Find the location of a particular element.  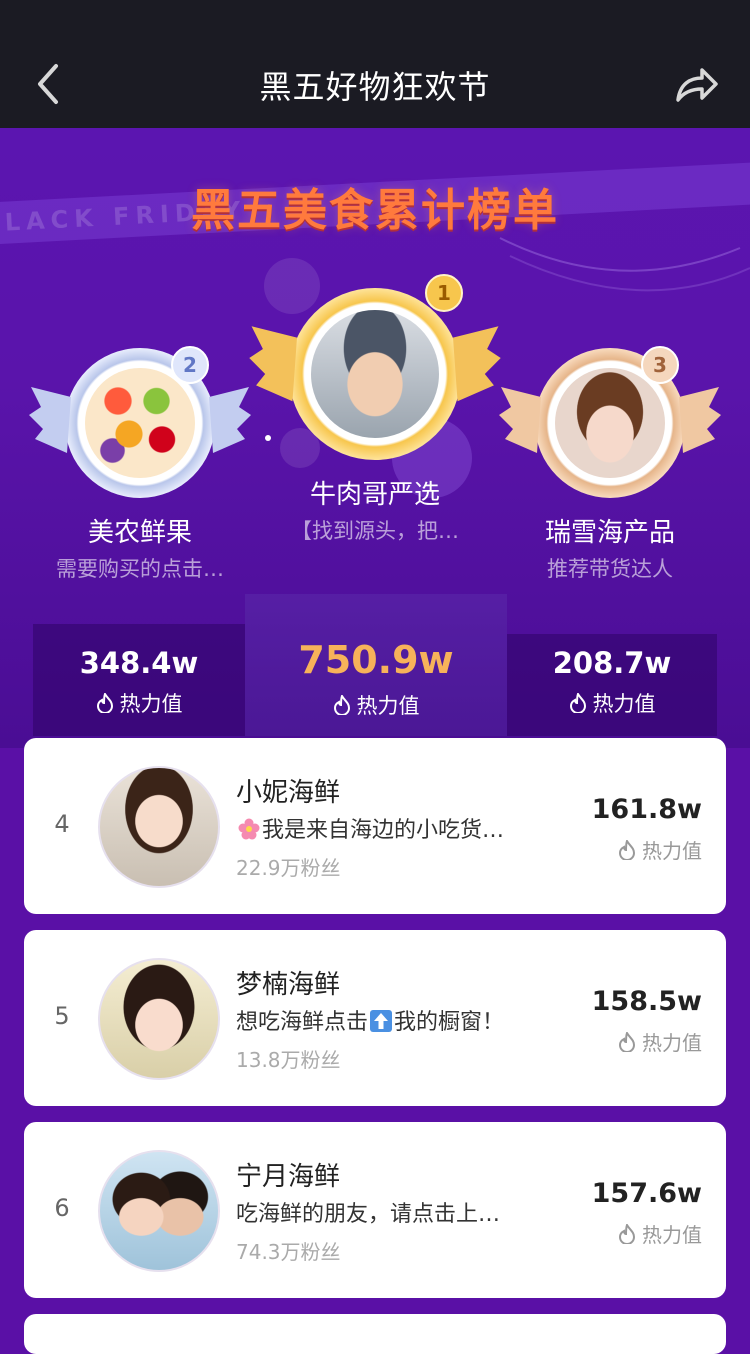

podium-desc: 推荐带货达人 is located at coordinates (610, 569).